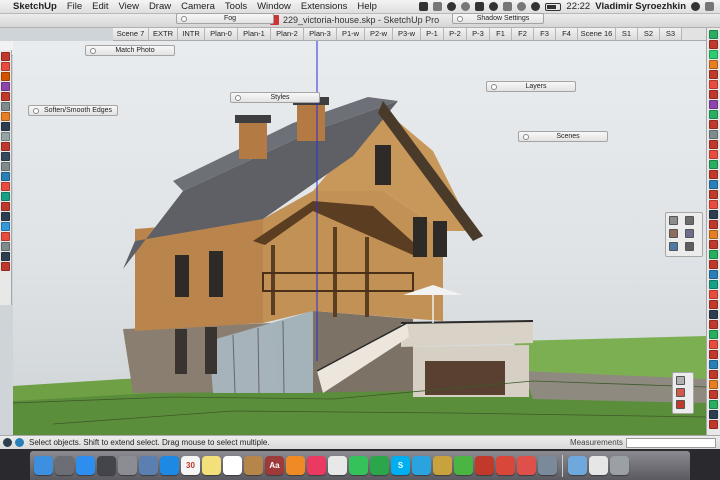 Image resolution: width=720 pixels, height=480 pixels. Describe the element at coordinates (522, 6) in the screenshot. I see `language-icon` at that location.